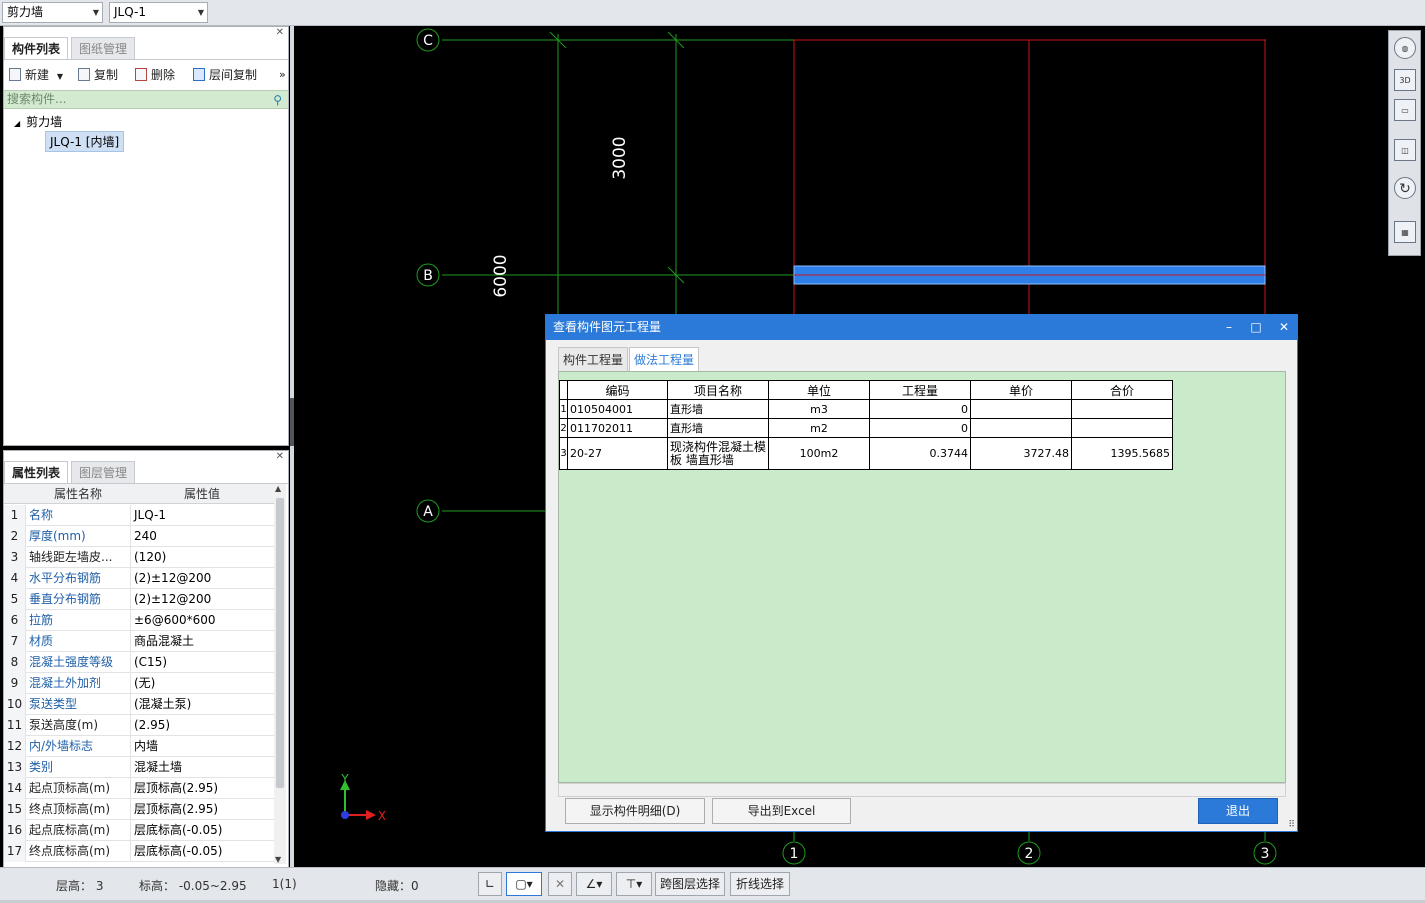  I want to click on angle-icon: ∠▾, so click(594, 884).